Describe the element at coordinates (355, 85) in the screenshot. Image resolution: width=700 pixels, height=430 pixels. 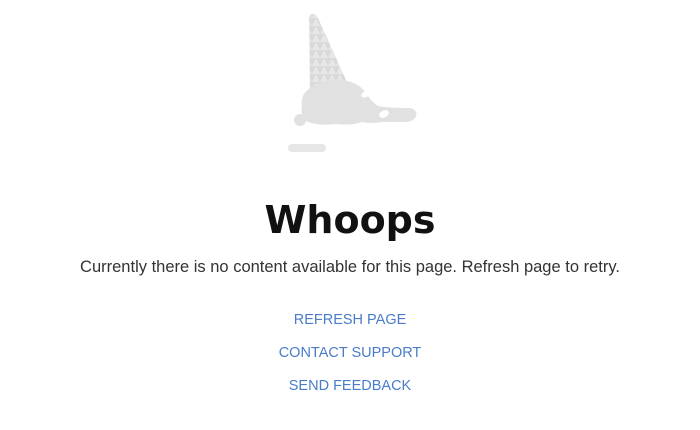
I see `dropped-ice-cream-cone-icon` at that location.